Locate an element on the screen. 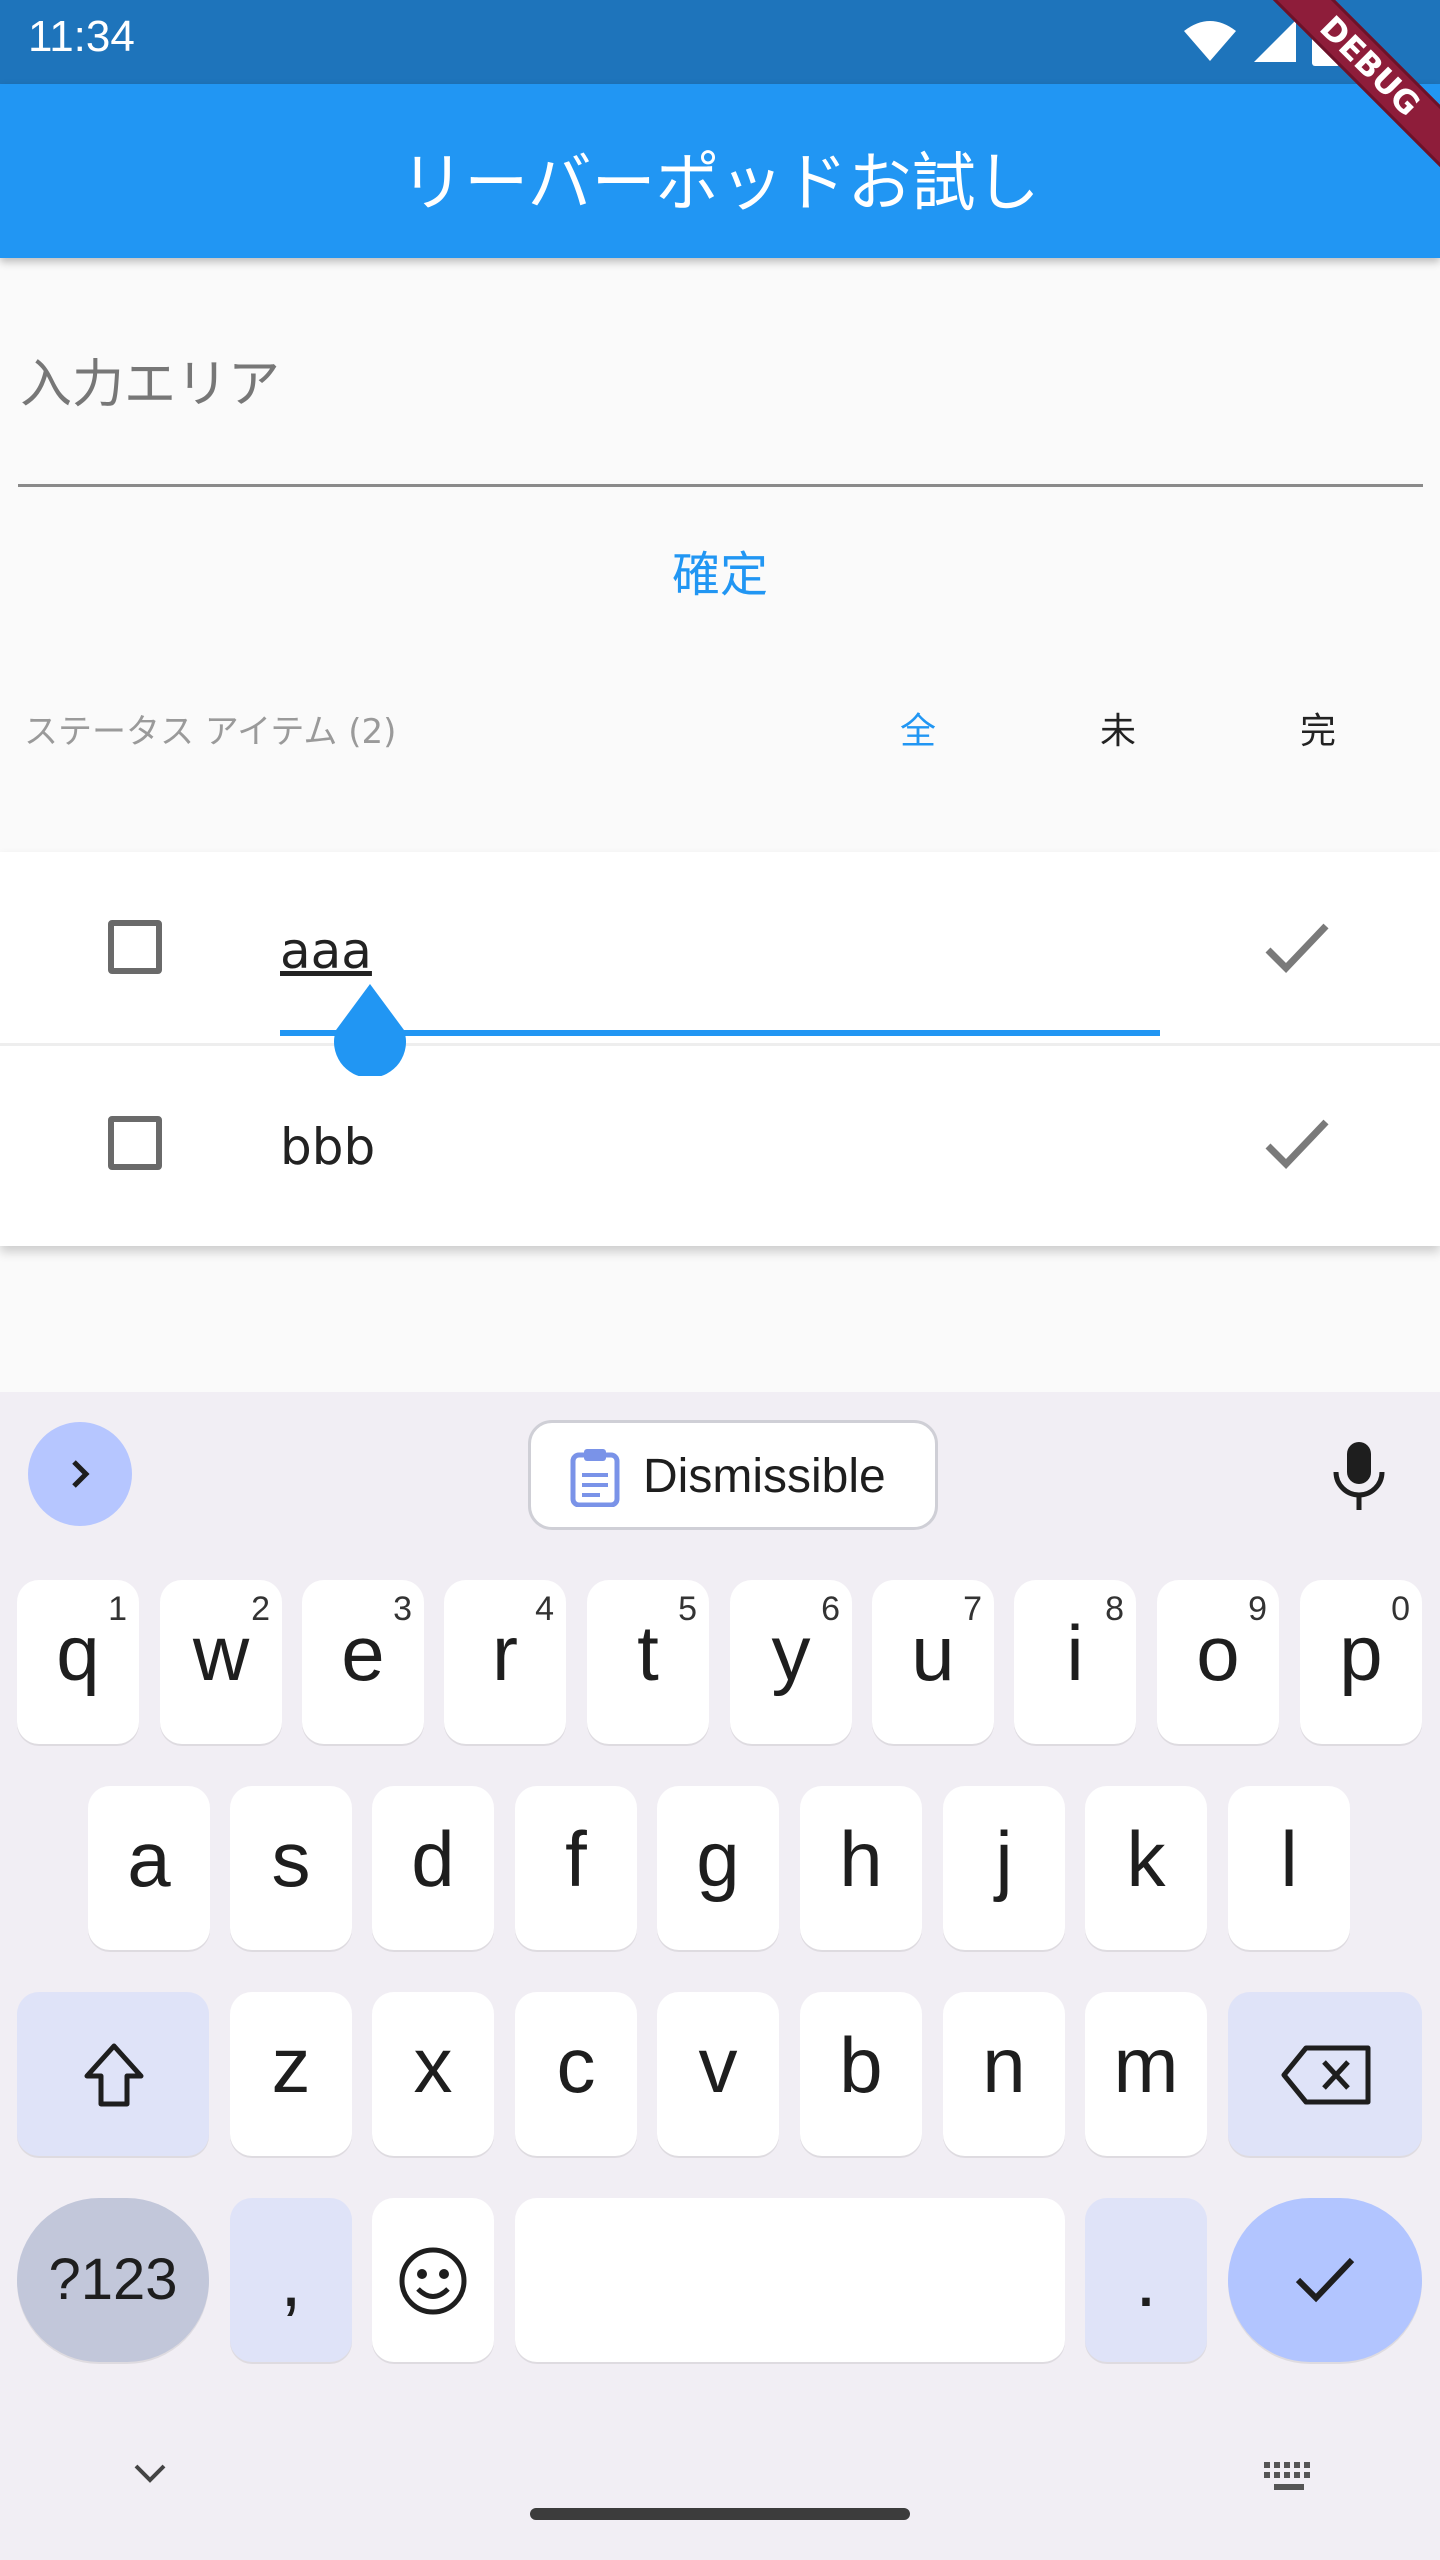  key-char: x is located at coordinates (433, 2065).